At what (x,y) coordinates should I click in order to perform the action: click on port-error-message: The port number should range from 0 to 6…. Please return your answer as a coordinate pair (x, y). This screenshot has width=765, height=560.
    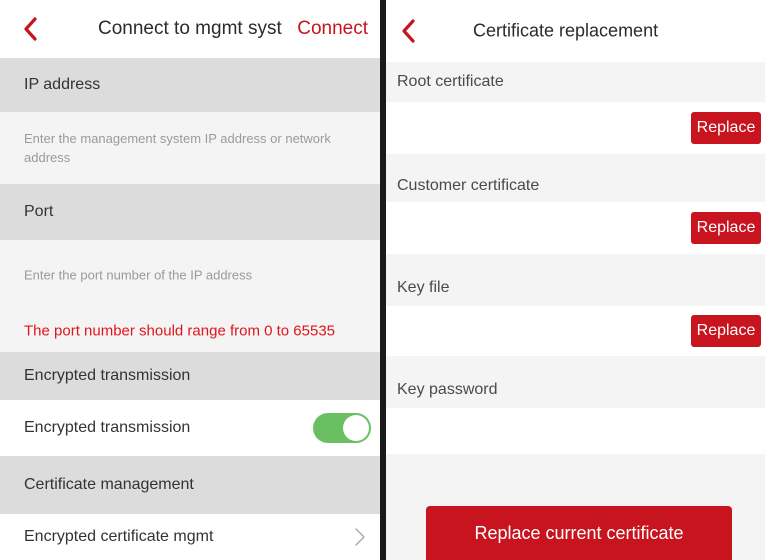
    Looking at the image, I should click on (180, 331).